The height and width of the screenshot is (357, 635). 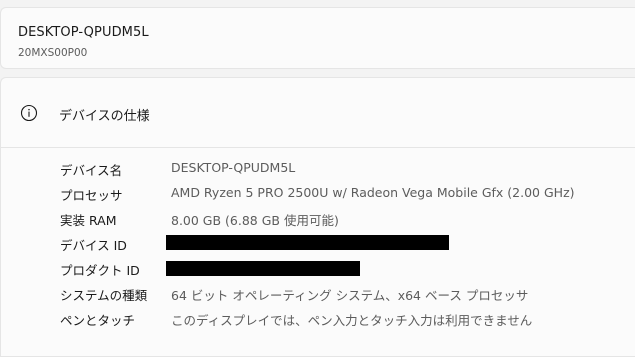 I want to click on spec-row-device-name: デバイス名 DESKTOP-QPUDM5L, so click(x=318, y=166).